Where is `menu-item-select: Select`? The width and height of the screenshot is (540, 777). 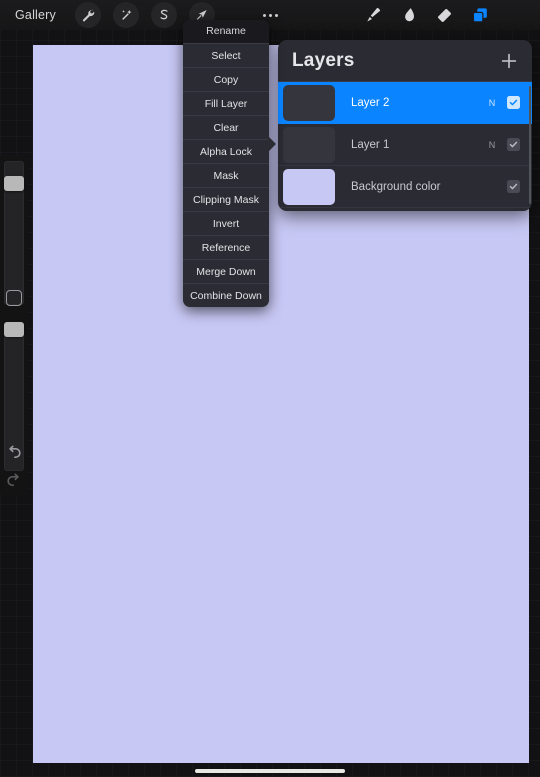 menu-item-select: Select is located at coordinates (226, 55).